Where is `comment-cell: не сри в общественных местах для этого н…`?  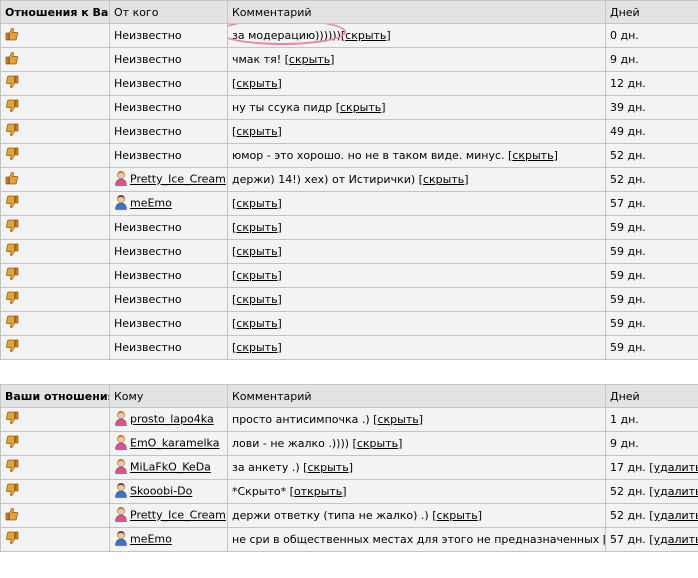 comment-cell: не сри в общественных местах для этого н… is located at coordinates (416, 539).